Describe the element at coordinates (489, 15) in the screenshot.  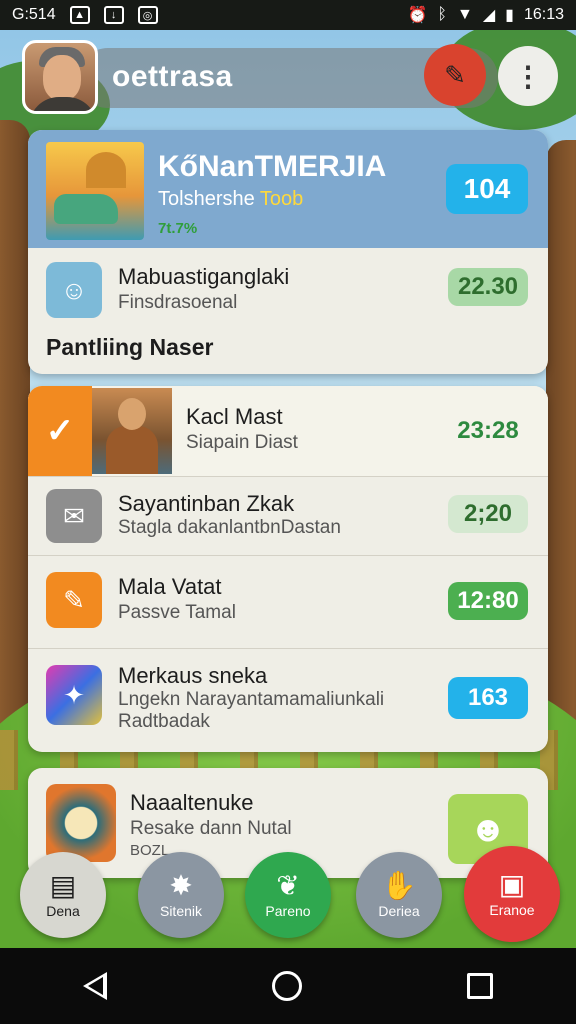
I see `signal-icon: ◢` at that location.